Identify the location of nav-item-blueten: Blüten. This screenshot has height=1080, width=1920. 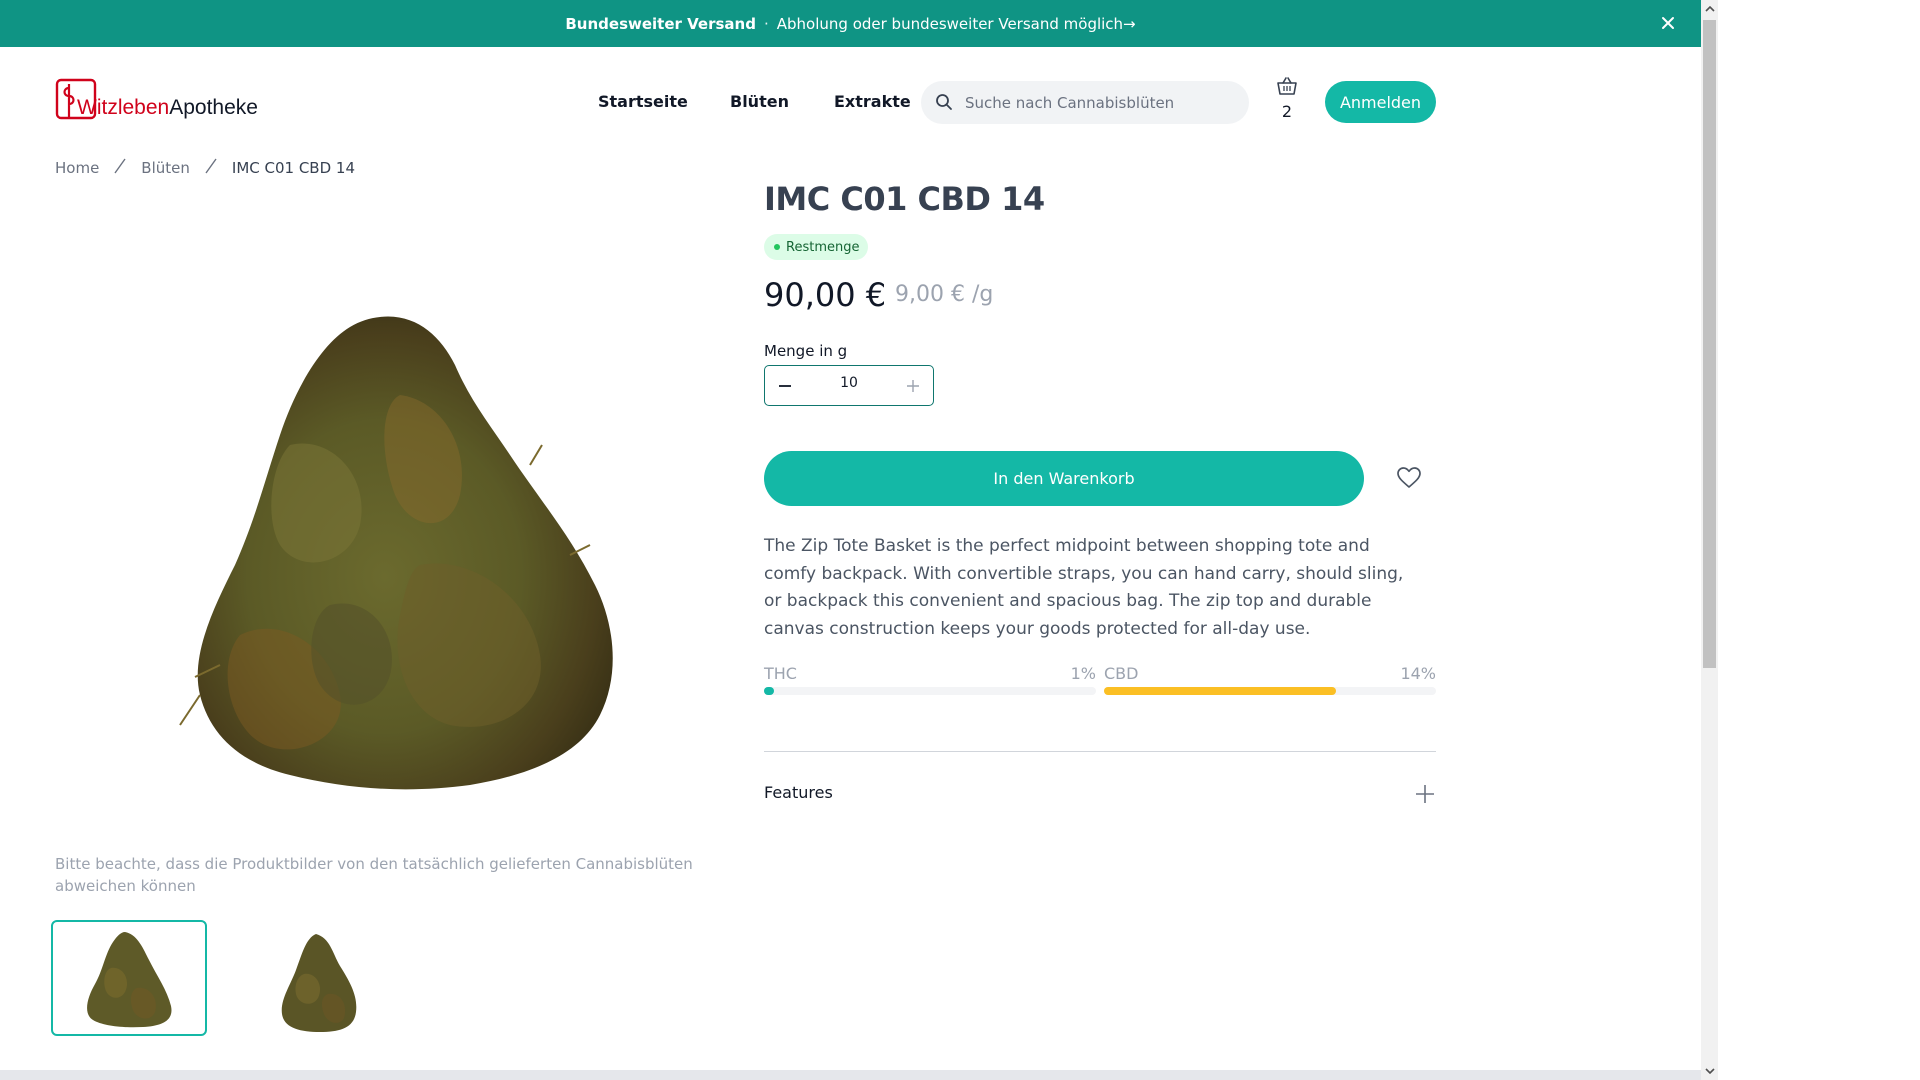
(759, 101).